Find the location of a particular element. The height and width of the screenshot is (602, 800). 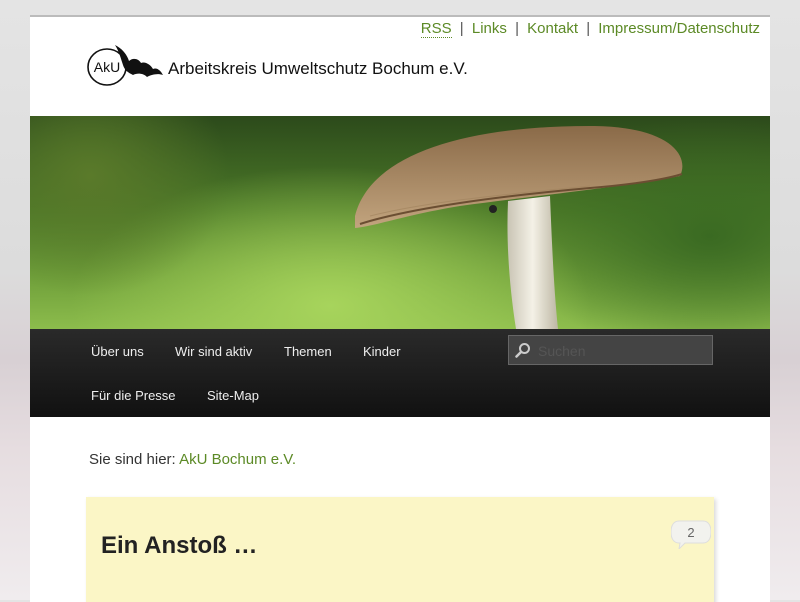

comment-count: 2 is located at coordinates (691, 532).